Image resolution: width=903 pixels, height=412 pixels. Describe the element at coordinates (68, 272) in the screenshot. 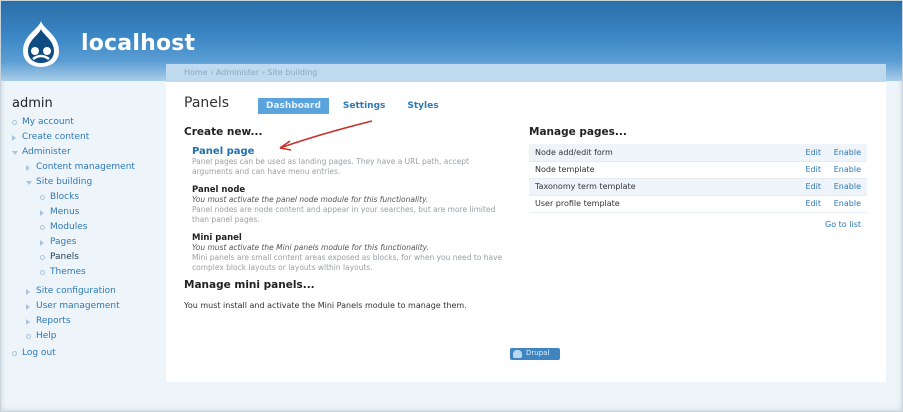

I see `sidebar-item-label: Themes` at that location.